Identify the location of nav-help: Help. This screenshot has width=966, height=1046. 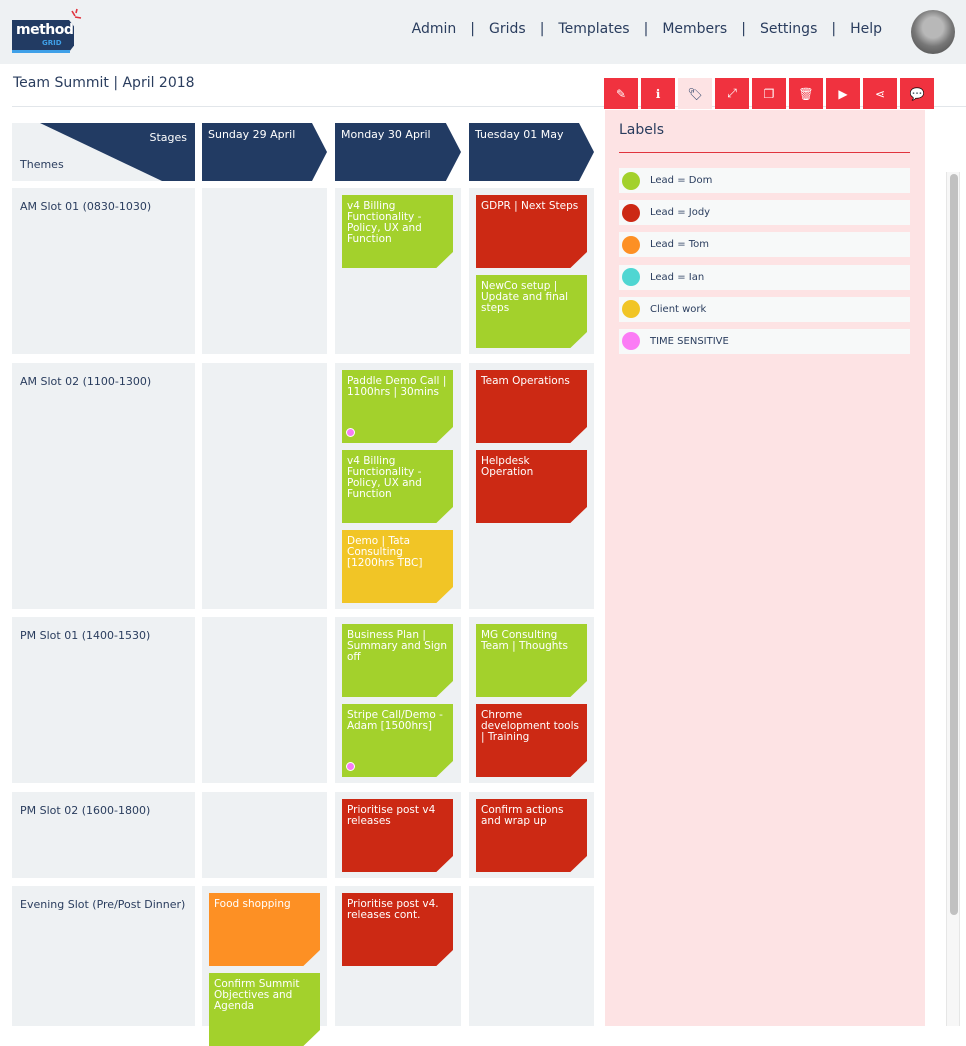
(866, 29).